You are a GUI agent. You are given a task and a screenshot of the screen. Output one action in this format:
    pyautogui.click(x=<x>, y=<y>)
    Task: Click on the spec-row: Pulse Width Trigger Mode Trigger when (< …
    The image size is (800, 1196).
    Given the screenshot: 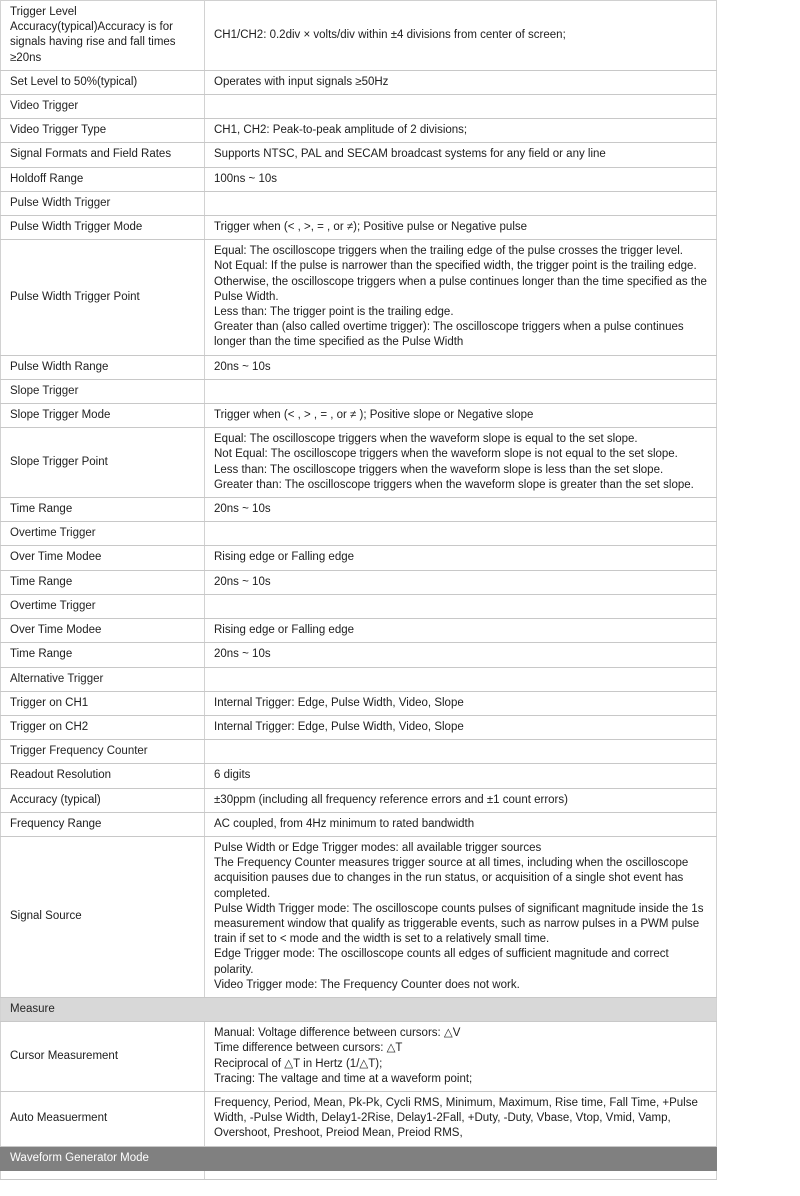 What is the action you would take?
    pyautogui.click(x=358, y=228)
    